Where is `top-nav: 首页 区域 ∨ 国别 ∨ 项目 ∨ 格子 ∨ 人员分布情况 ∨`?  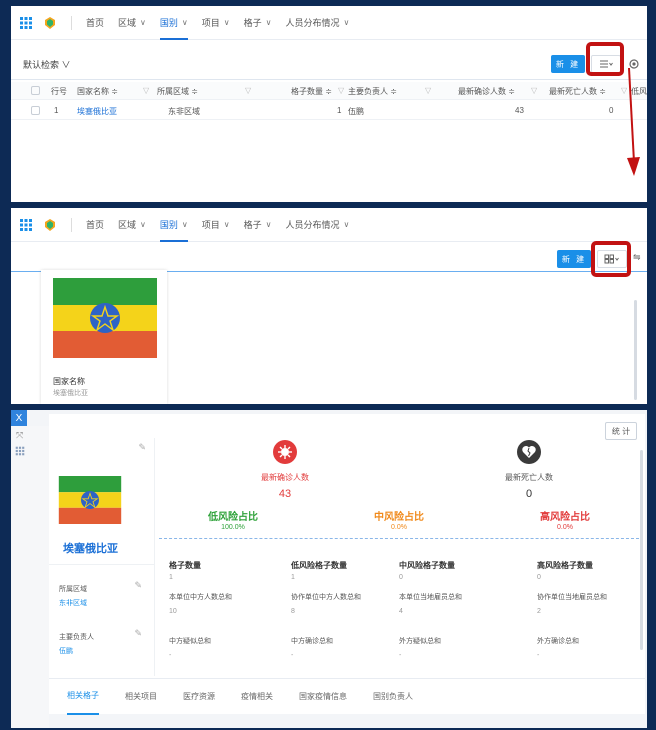
top-nav: 首页 区域 ∨ 国别 ∨ 项目 ∨ 格子 ∨ 人员分布情况 ∨ is located at coordinates (329, 225).